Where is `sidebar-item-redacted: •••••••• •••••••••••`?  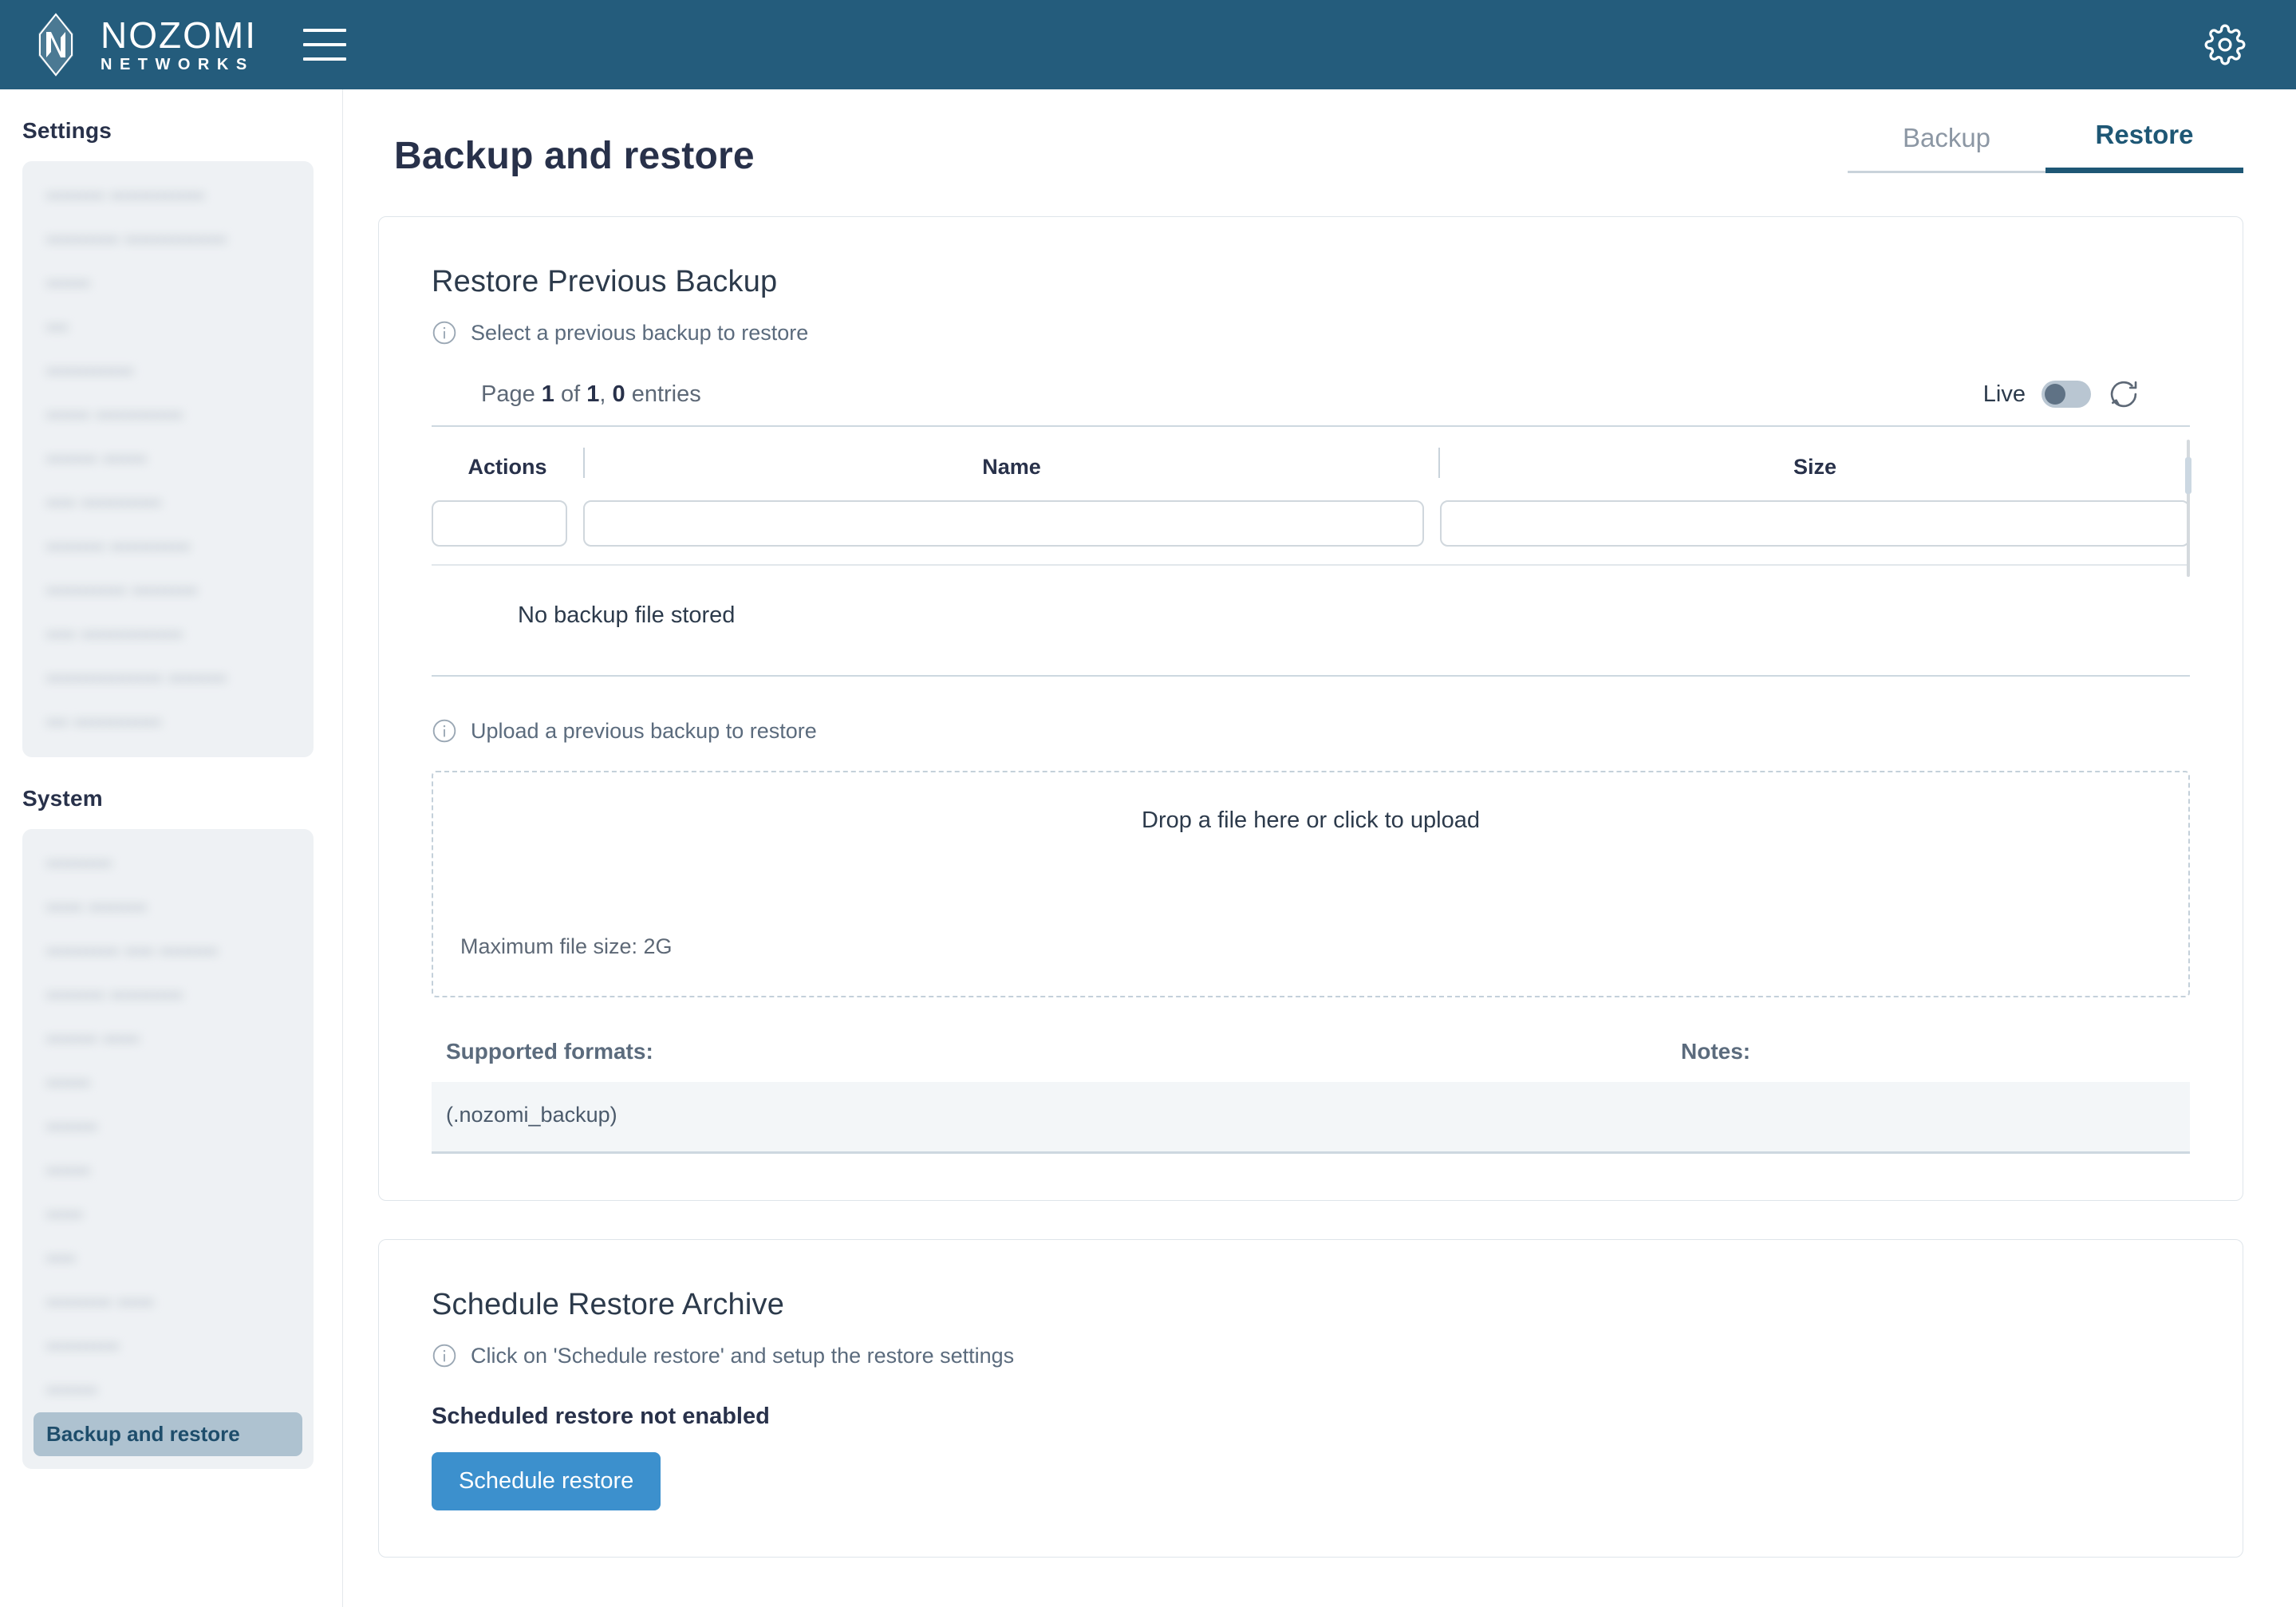
sidebar-item-redacted: •••••••• ••••••••••• is located at coordinates (168, 547).